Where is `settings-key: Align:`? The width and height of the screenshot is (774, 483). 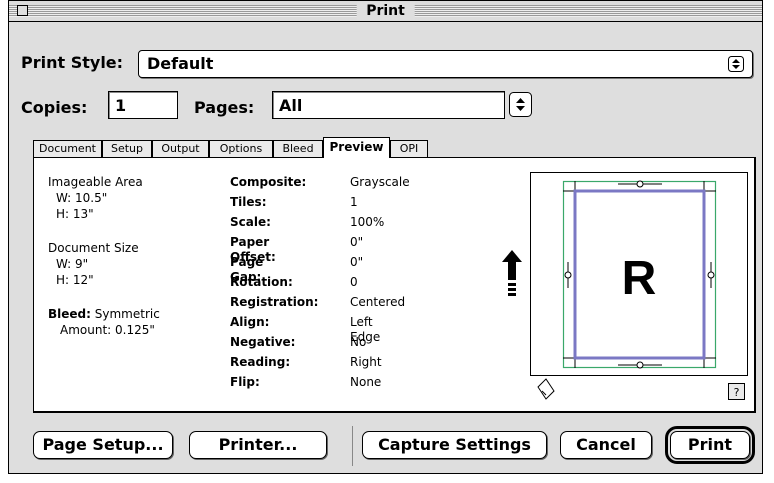
settings-key: Align: is located at coordinates (250, 322).